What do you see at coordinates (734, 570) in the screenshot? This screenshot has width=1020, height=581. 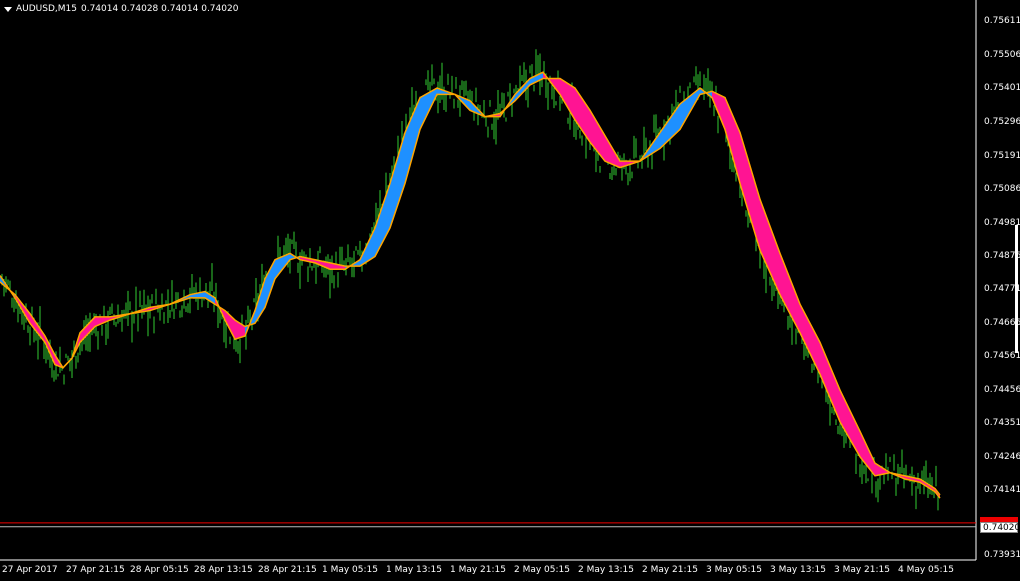 I see `time-tick-label: 3 May 05:15` at bounding box center [734, 570].